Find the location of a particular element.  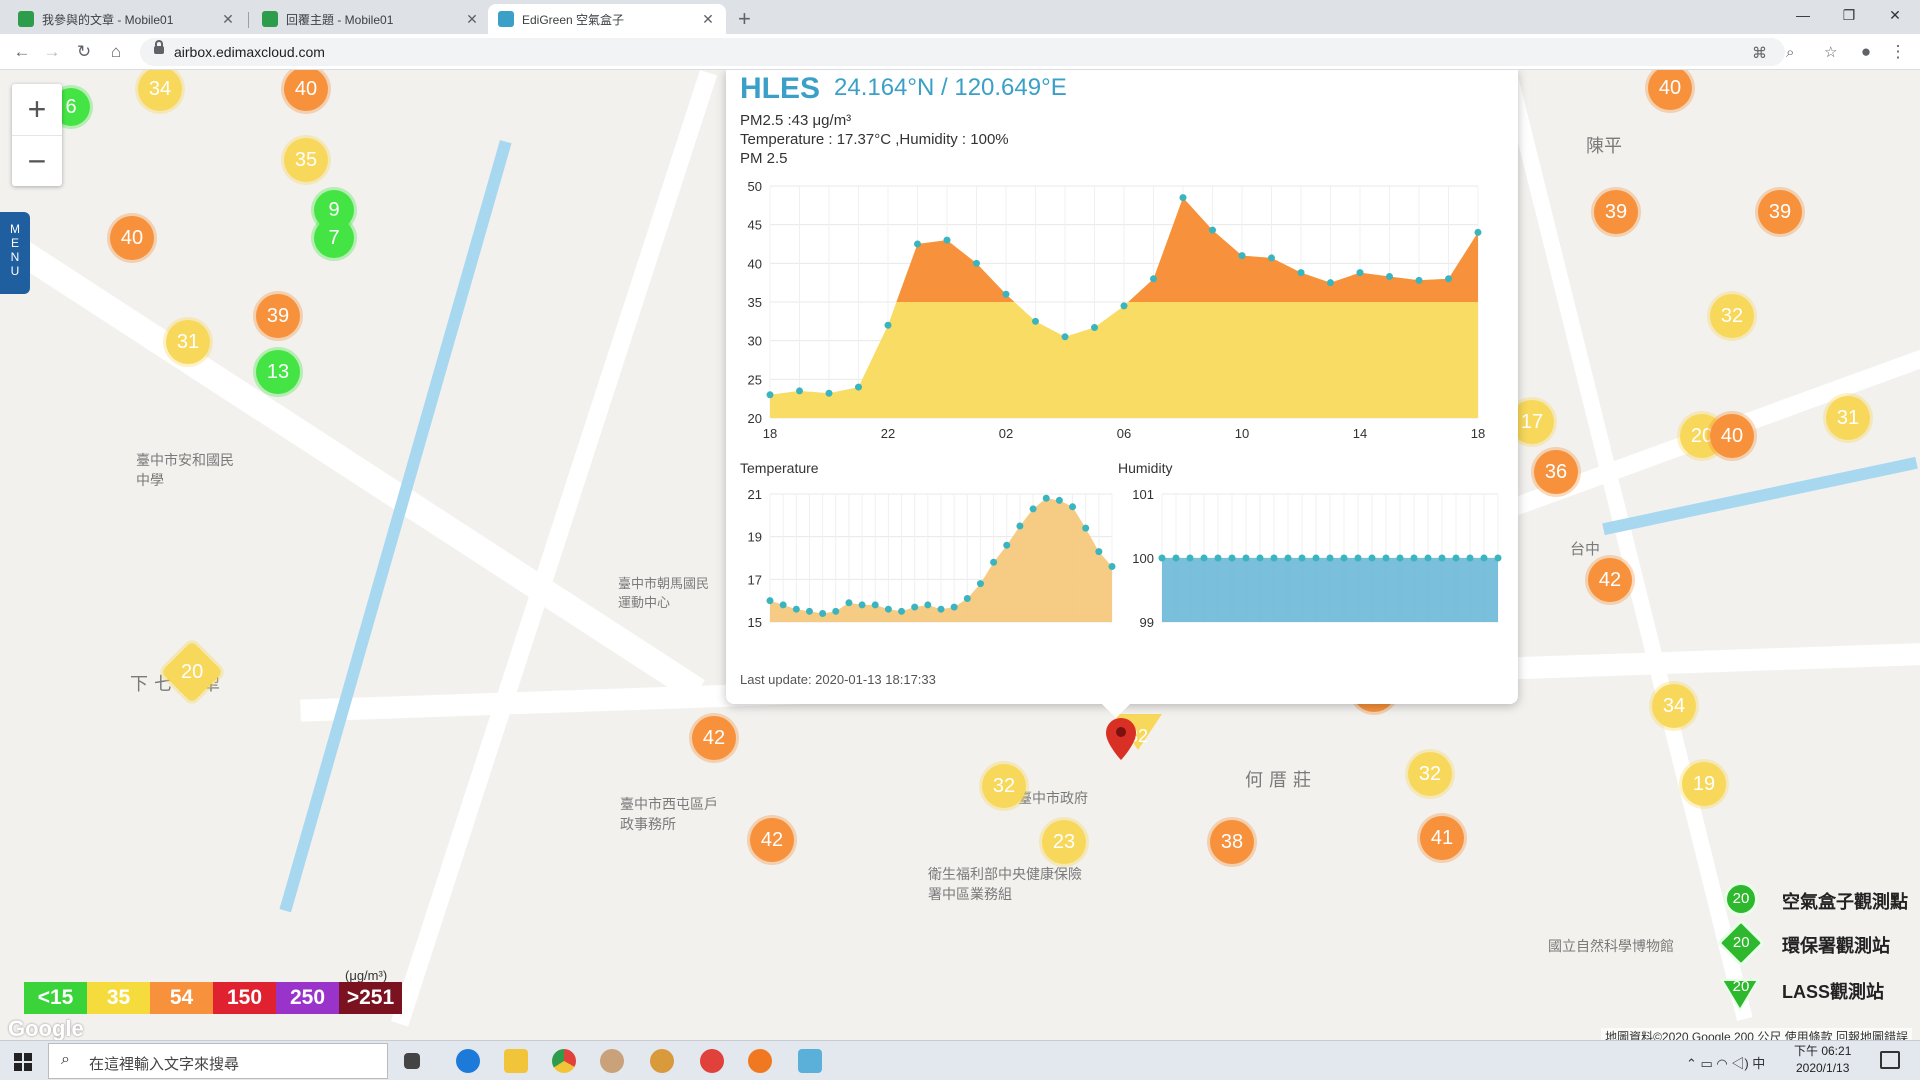

bookmark-star-icon: ☆ is located at coordinates (1830, 52).